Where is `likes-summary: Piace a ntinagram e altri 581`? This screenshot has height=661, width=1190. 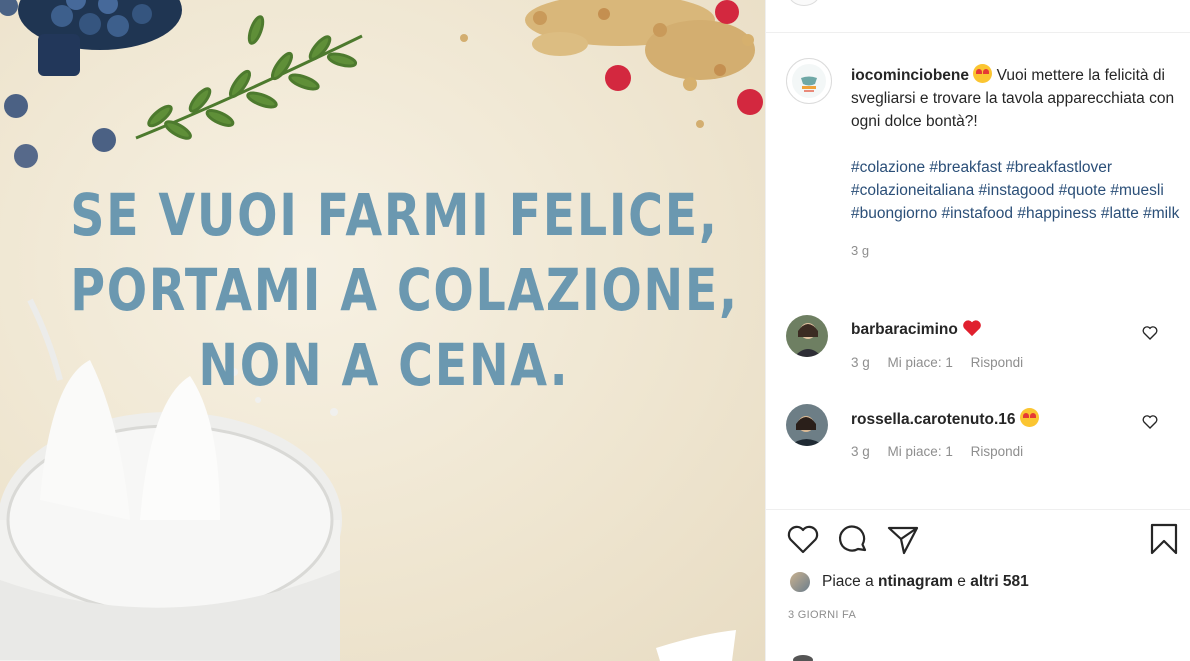
likes-summary: Piace a ntinagram e altri 581 is located at coordinates (908, 582).